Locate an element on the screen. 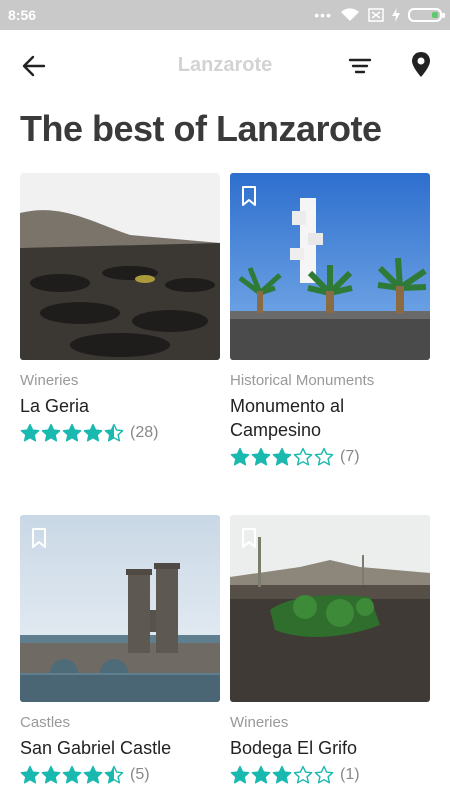 Image resolution: width=450 pixels, height=800 pixels. wifi-icon is located at coordinates (350, 14).